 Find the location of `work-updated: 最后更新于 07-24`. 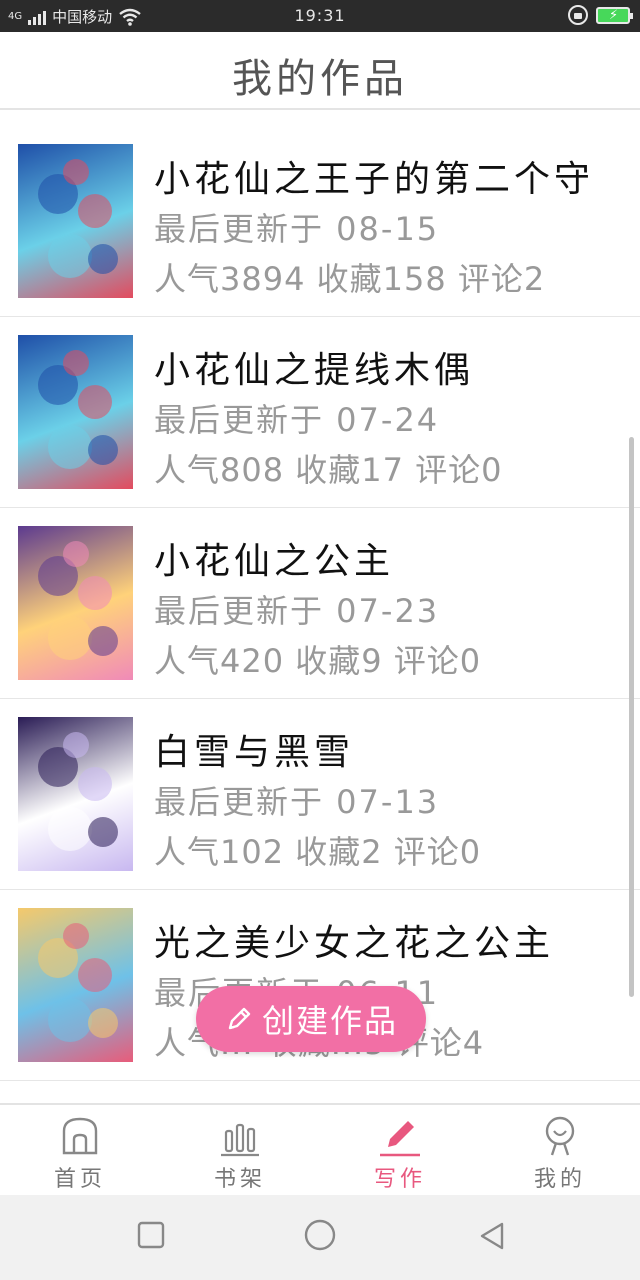

work-updated: 最后更新于 07-24 is located at coordinates (297, 420).